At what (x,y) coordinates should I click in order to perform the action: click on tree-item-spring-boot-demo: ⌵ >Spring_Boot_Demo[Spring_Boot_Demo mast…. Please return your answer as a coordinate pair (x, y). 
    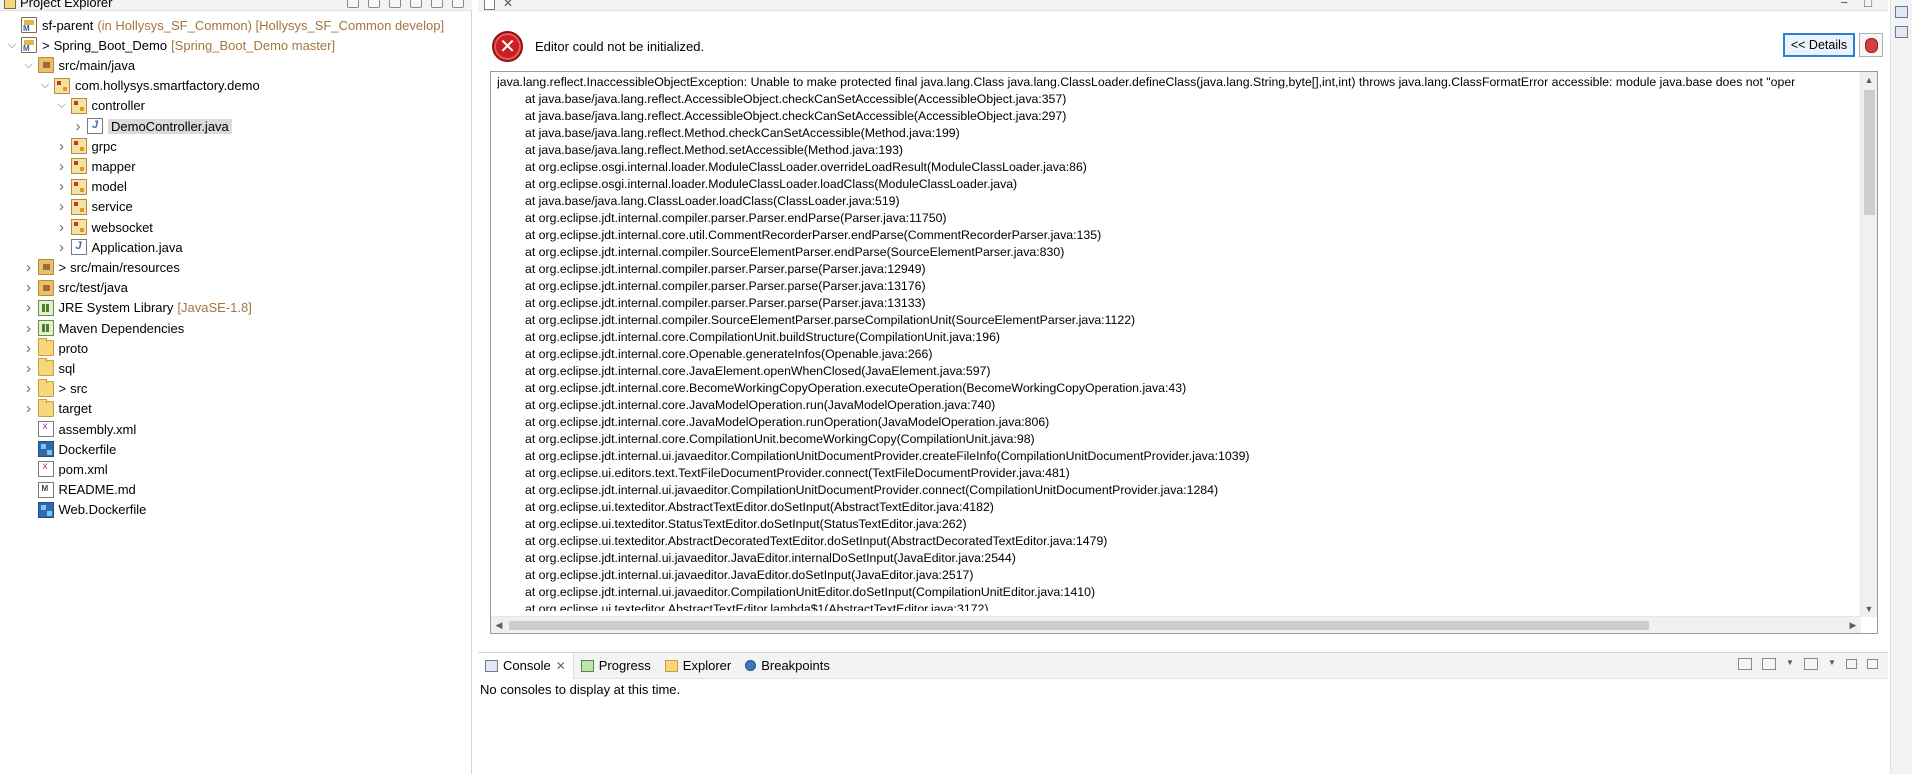
    Looking at the image, I should click on (170, 45).